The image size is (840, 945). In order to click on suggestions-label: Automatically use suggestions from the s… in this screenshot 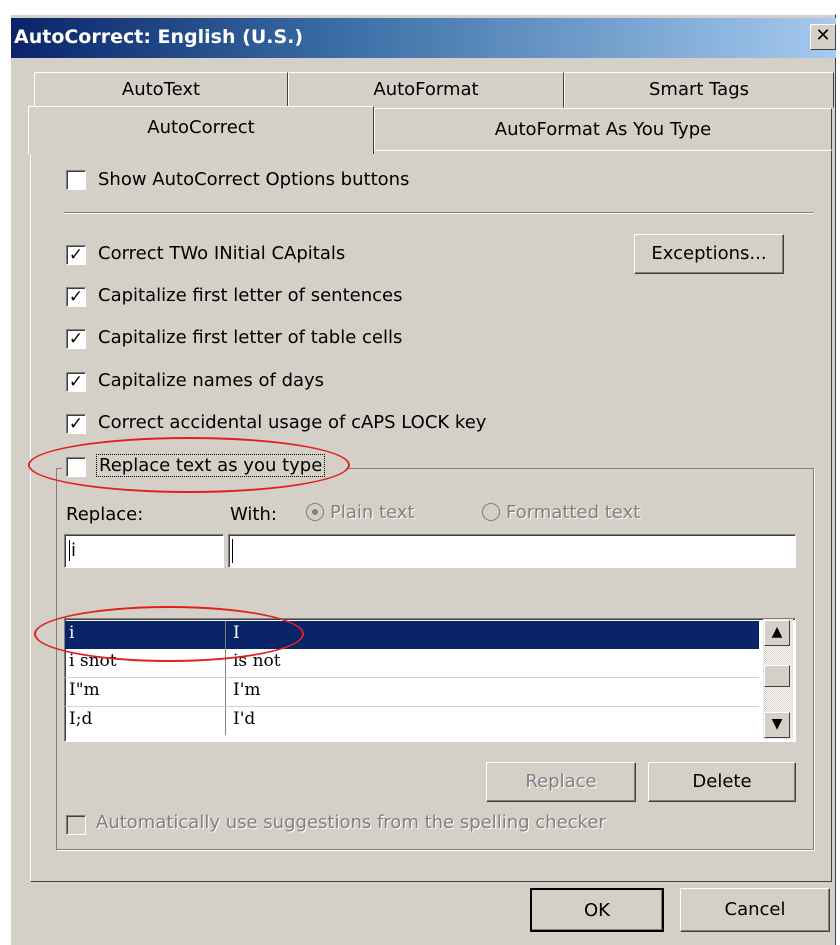, I will do `click(351, 822)`.